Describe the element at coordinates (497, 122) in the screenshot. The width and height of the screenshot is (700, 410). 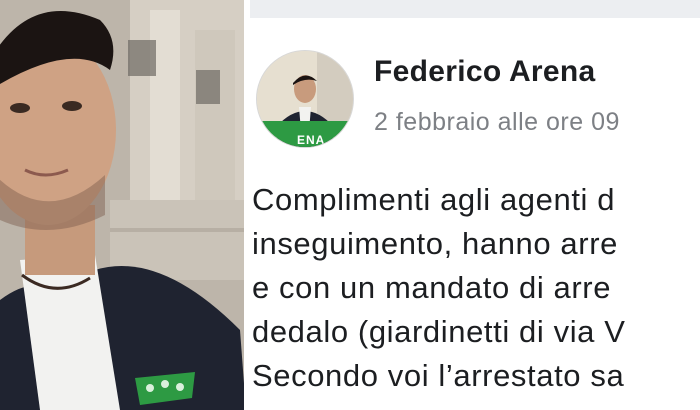
I see `post-timestamp: 2 febbraio alle ore 09` at that location.